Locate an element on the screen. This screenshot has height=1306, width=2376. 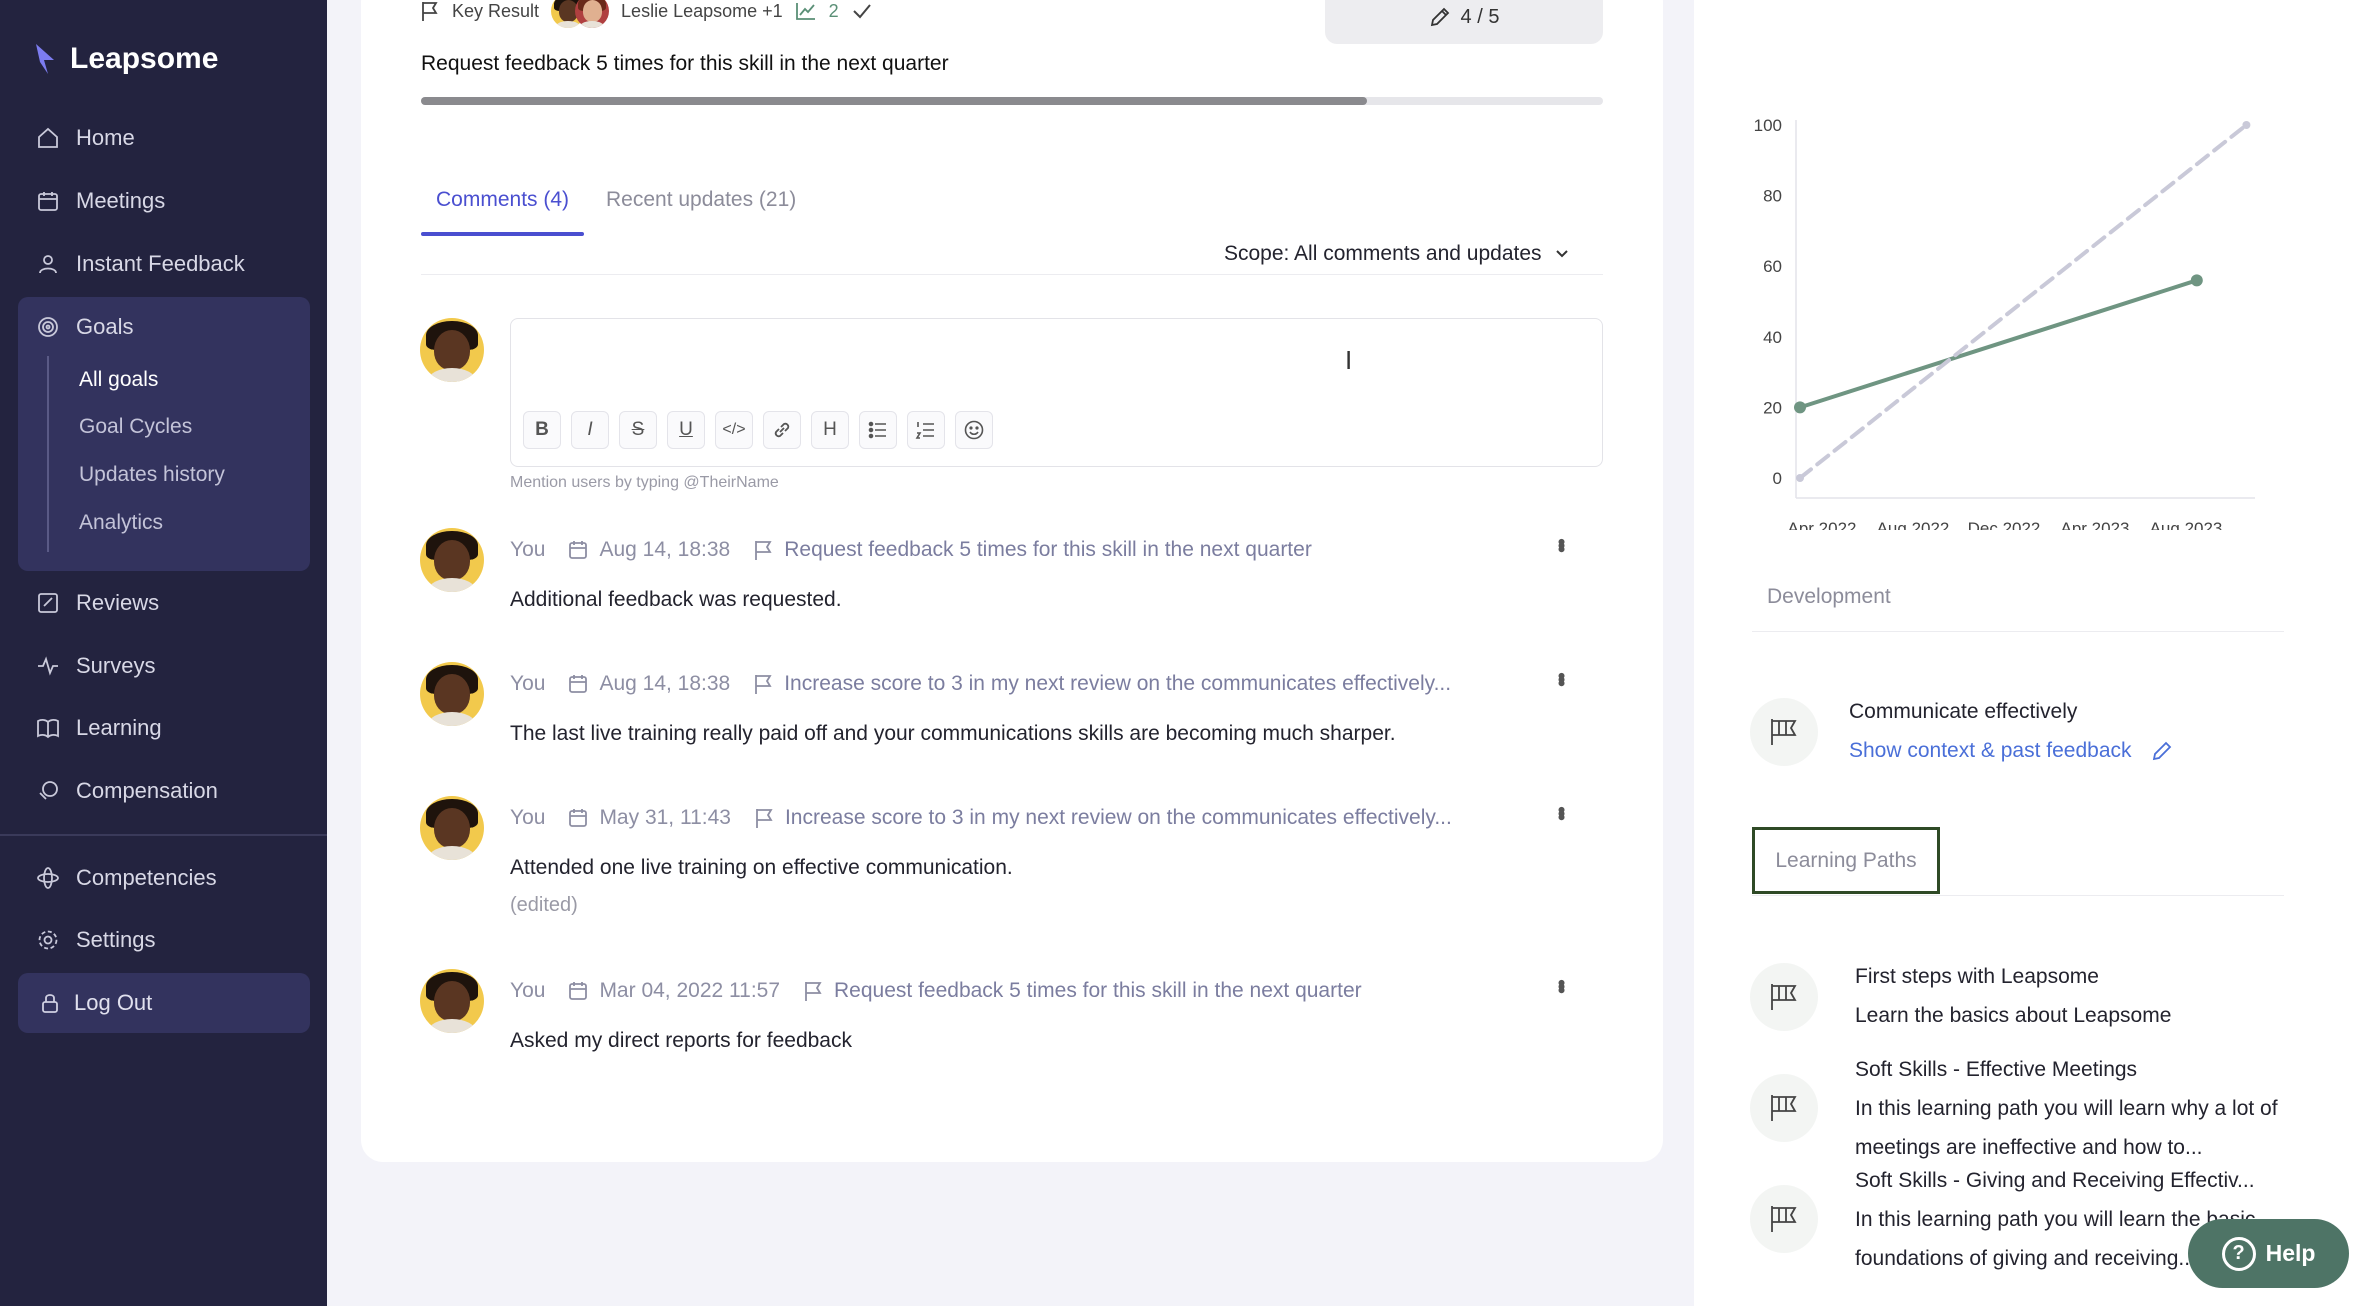
current-user-avatar is located at coordinates (452, 350).